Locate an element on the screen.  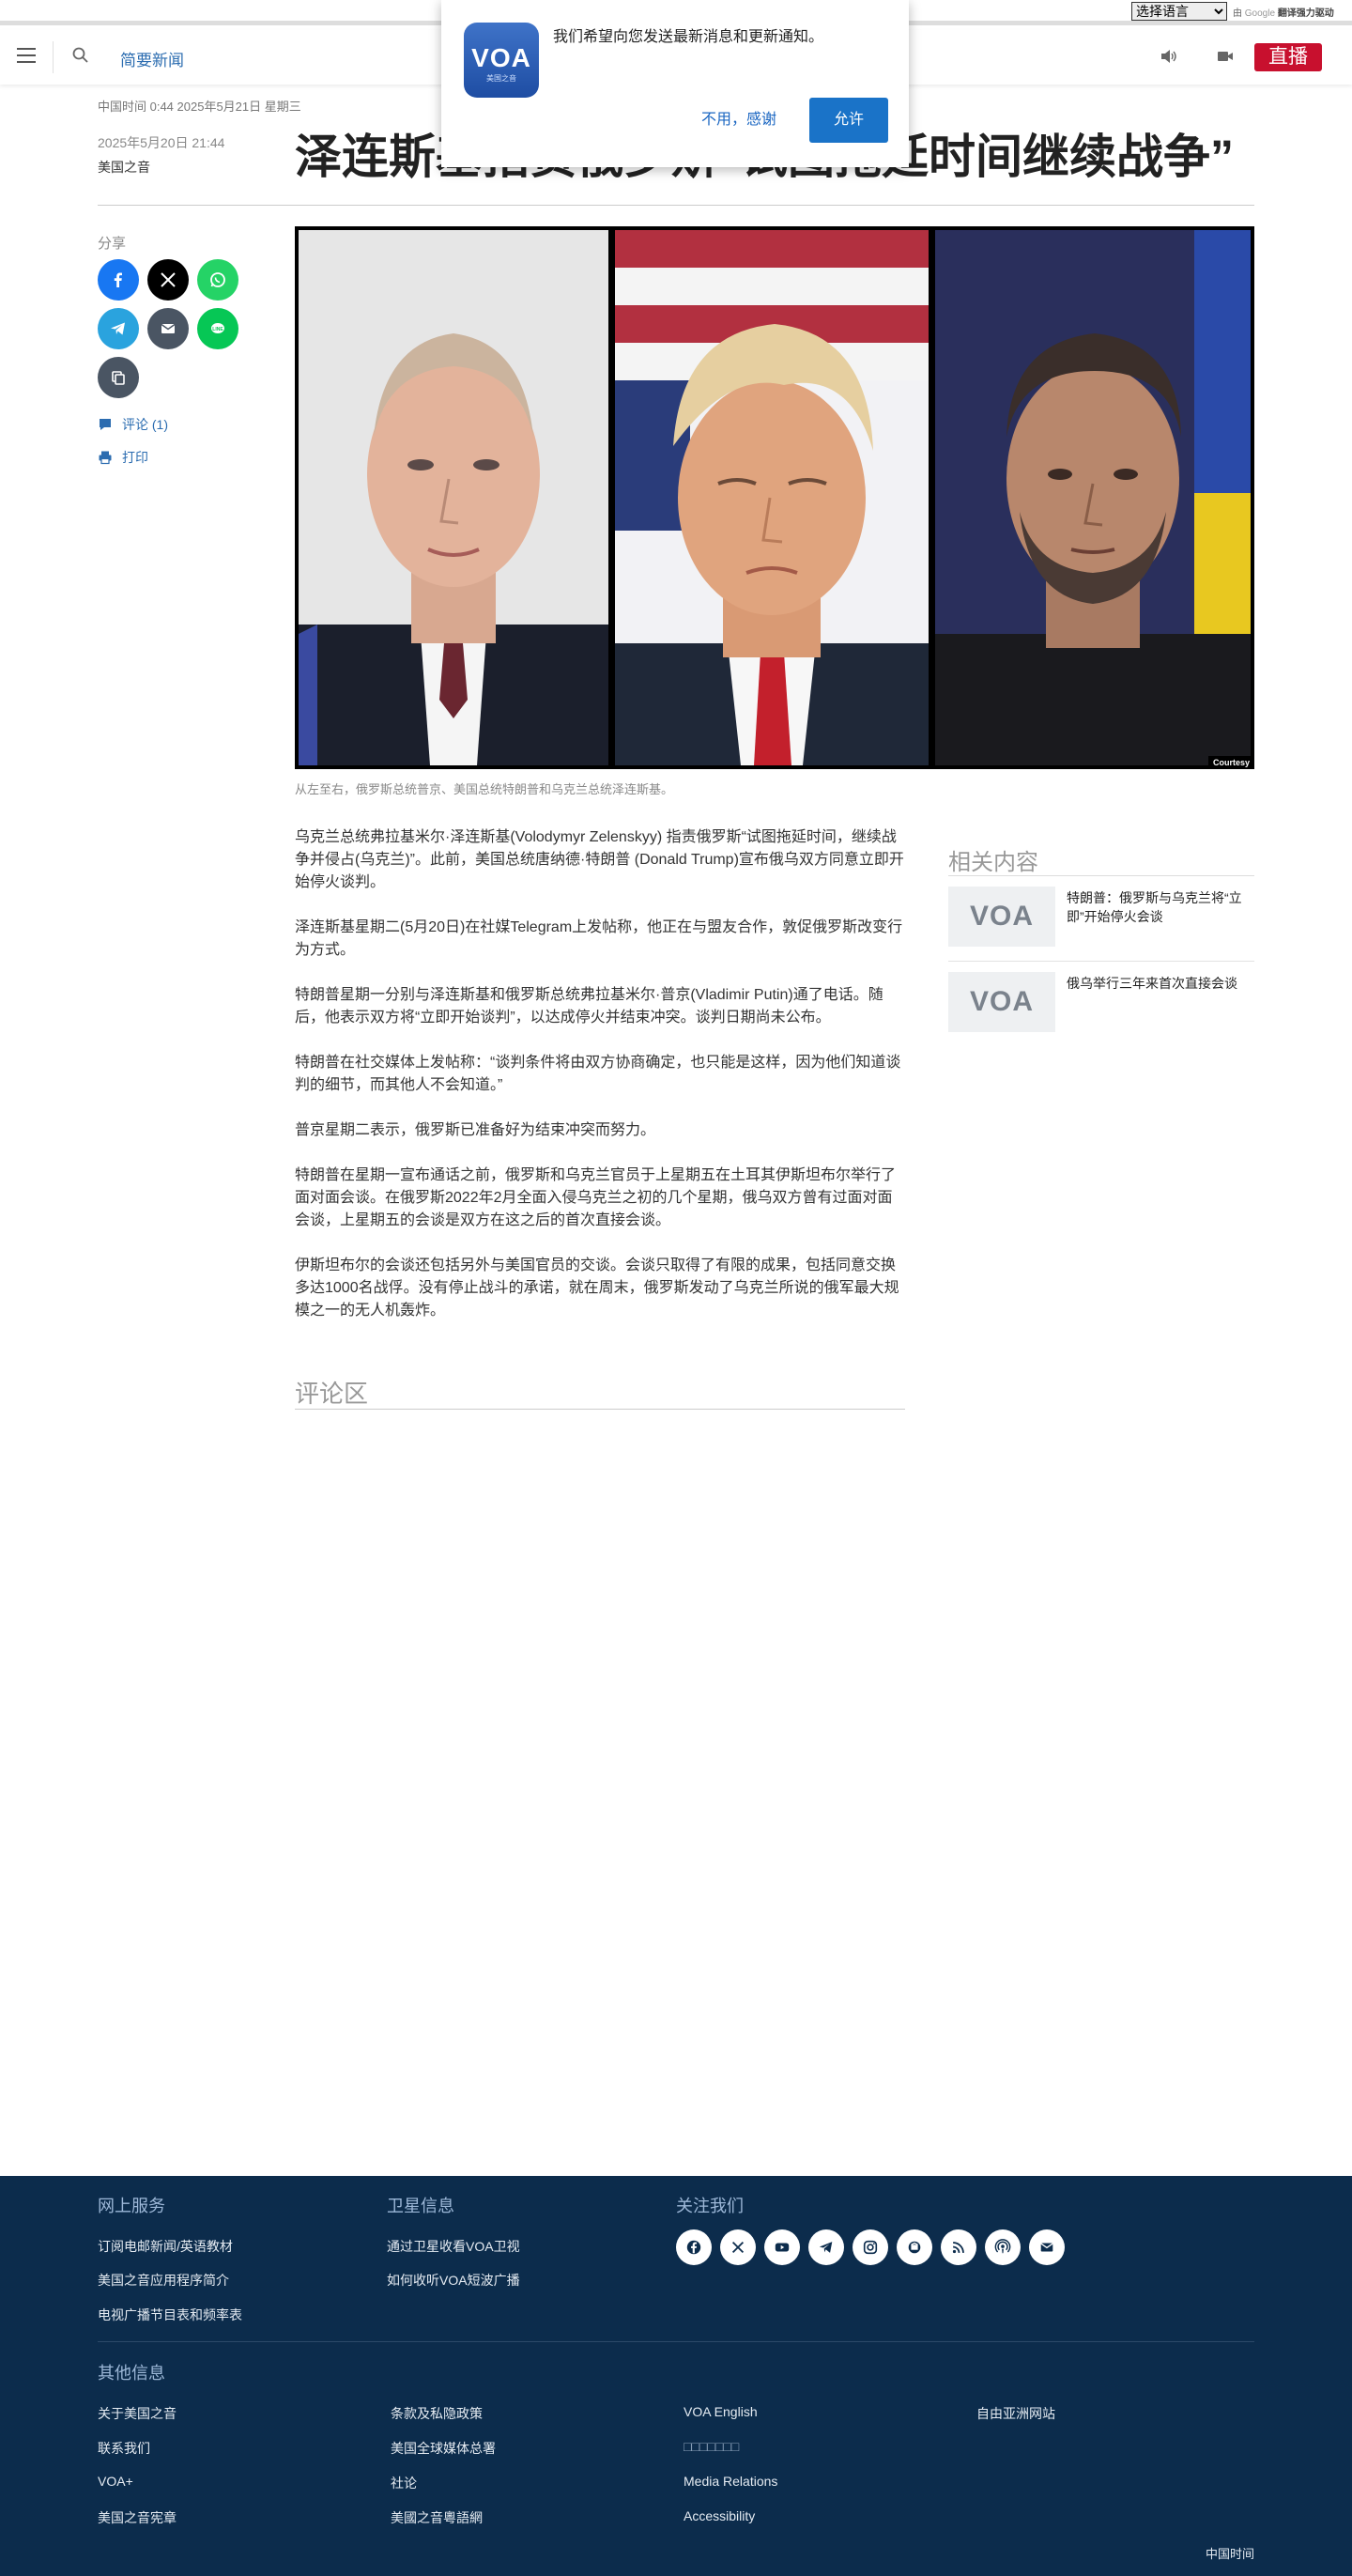
share-email-button is located at coordinates (168, 328).